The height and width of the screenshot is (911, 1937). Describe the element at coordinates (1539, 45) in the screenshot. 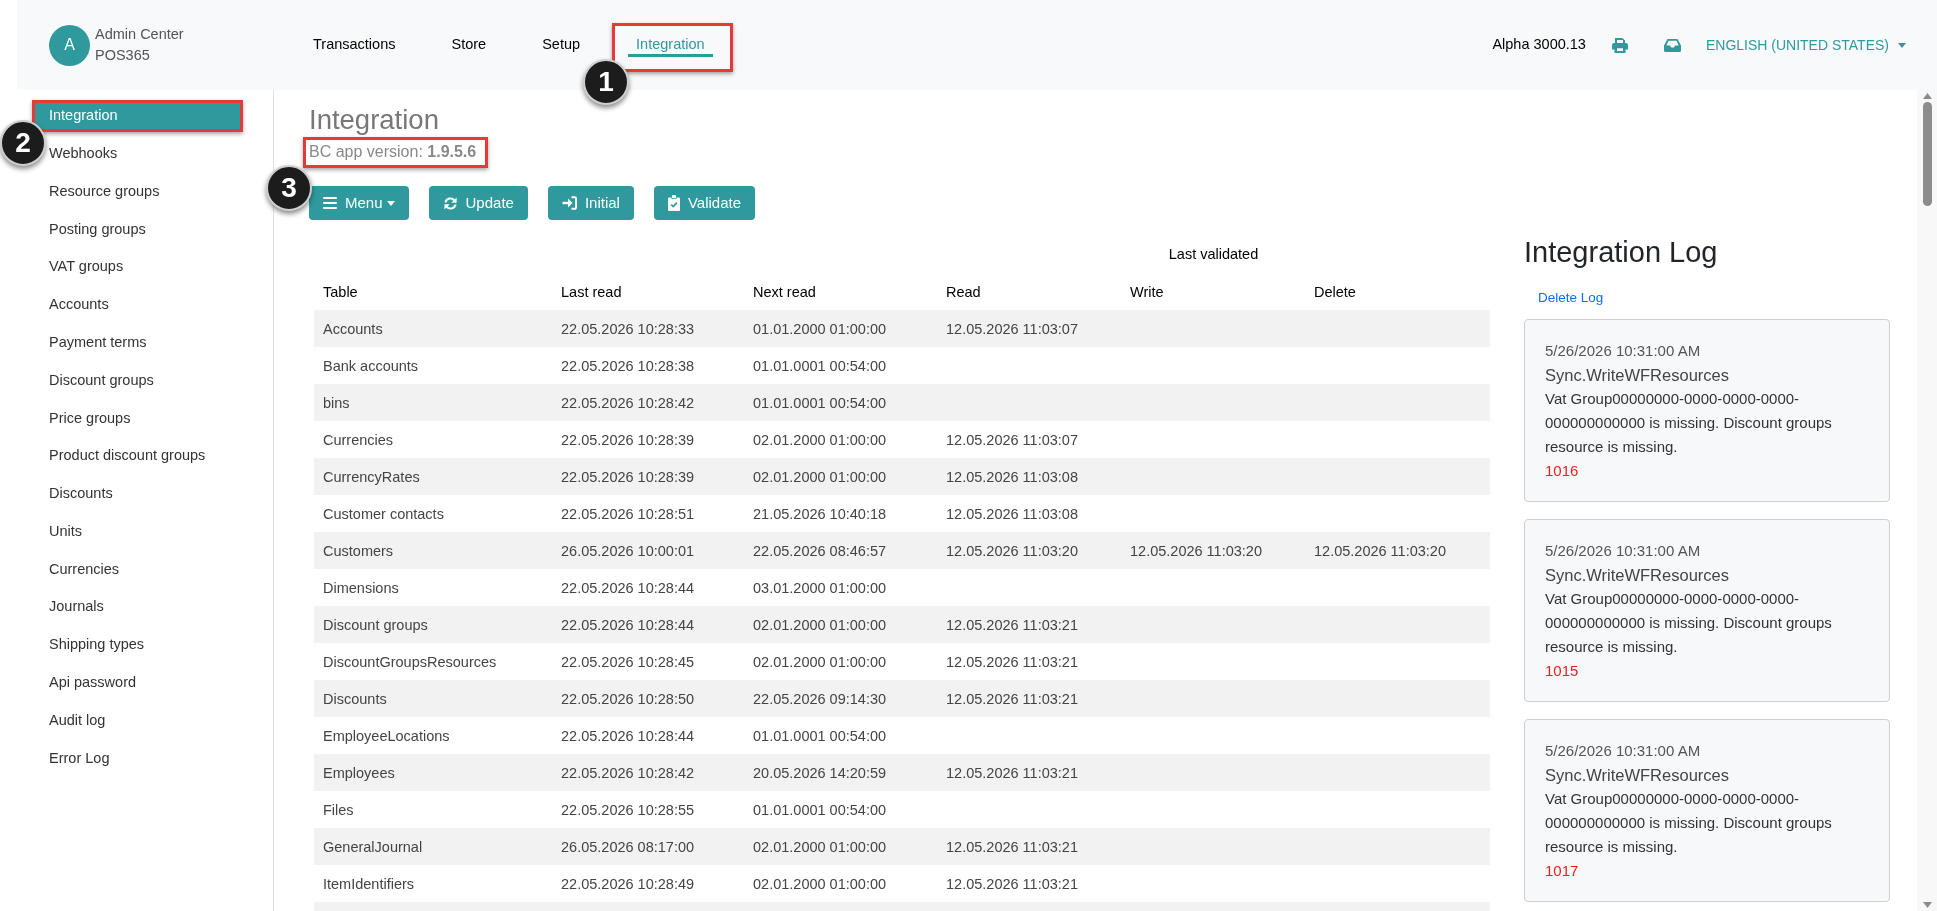

I see `version-label: Alpha 3000.13` at that location.